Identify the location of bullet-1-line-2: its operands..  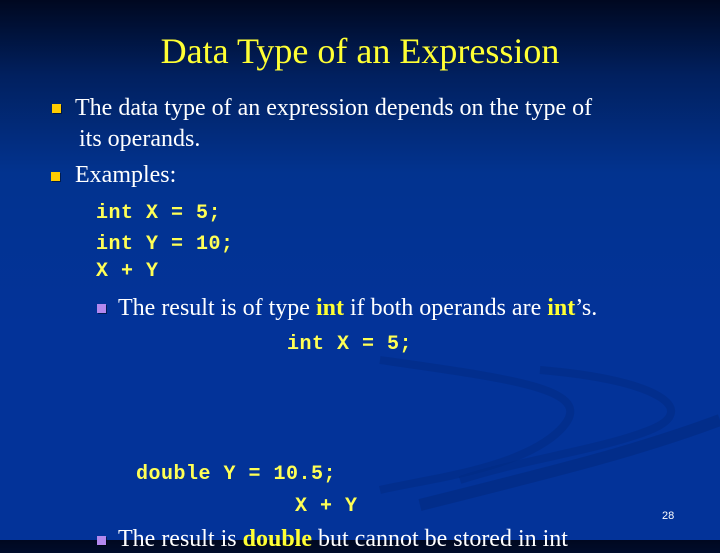
(140, 139).